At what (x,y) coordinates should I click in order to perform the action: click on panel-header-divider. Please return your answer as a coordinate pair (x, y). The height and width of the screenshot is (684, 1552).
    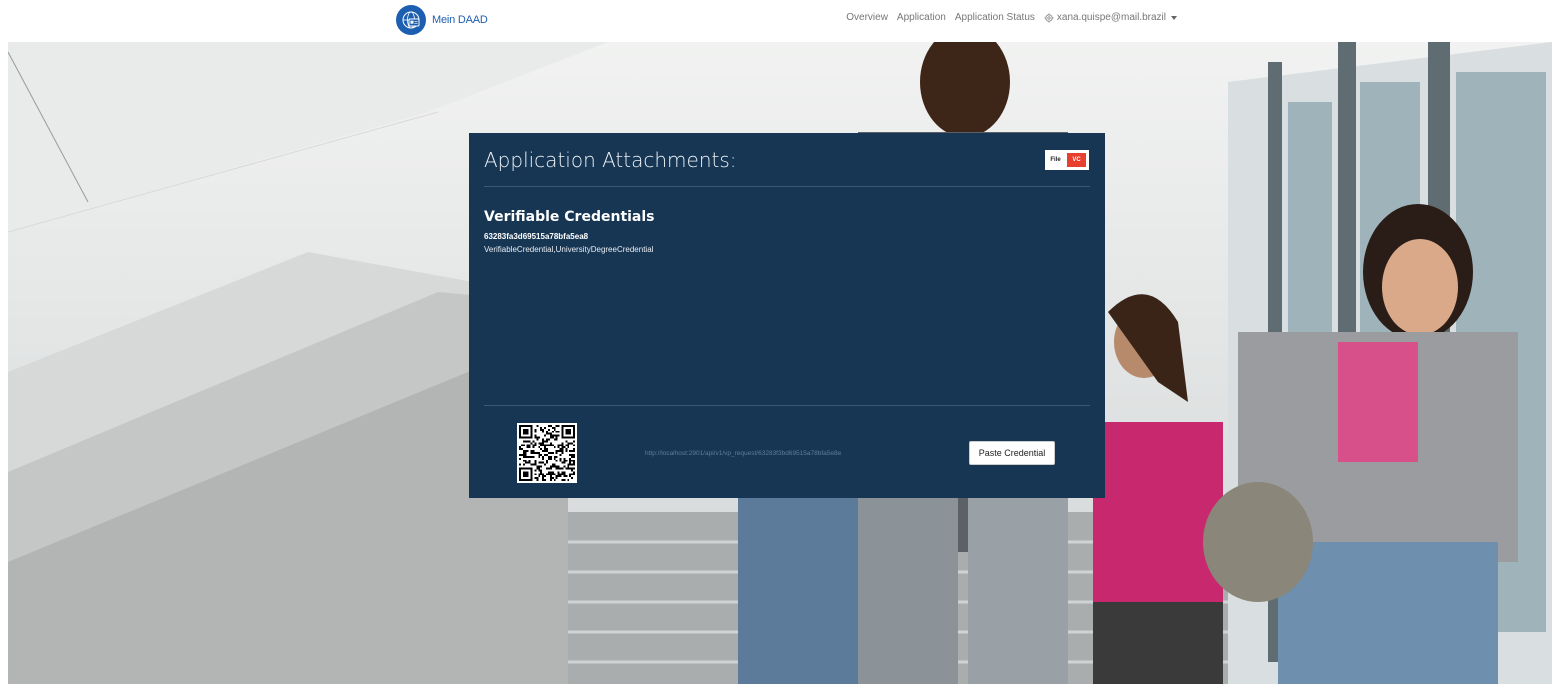
    Looking at the image, I should click on (787, 186).